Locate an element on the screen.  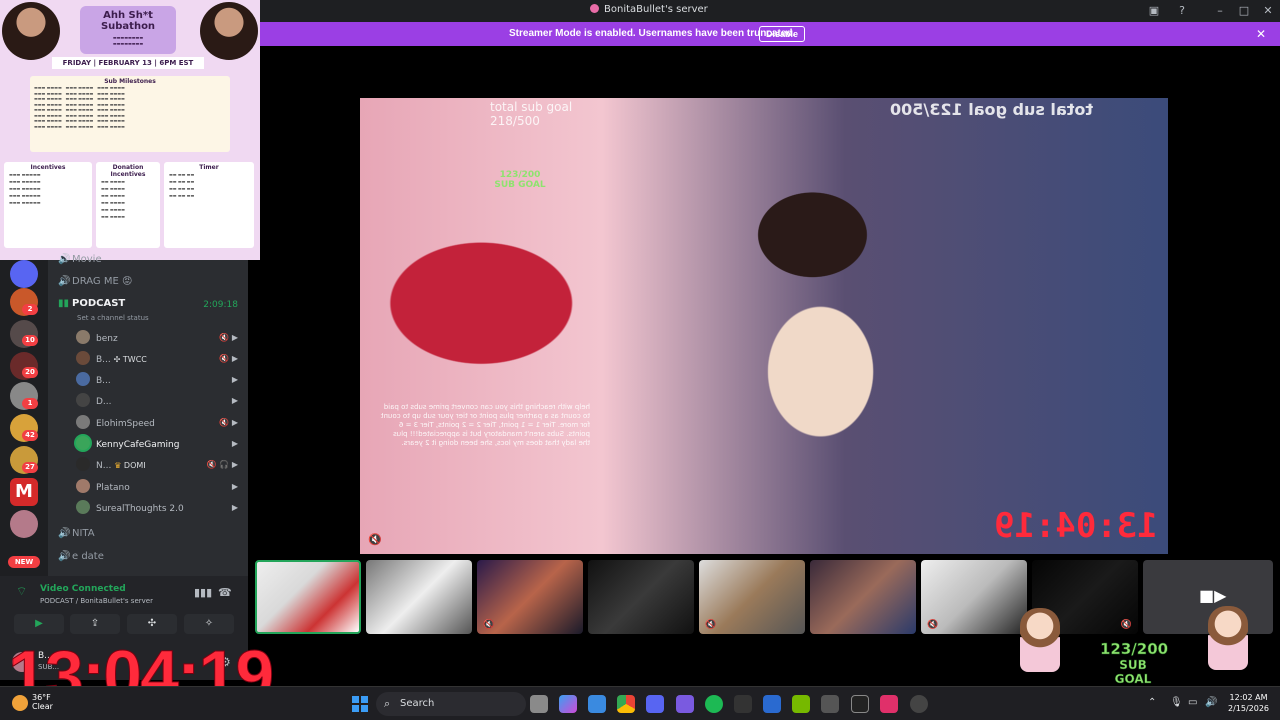
spotify-icon is located at coordinates (714, 704).